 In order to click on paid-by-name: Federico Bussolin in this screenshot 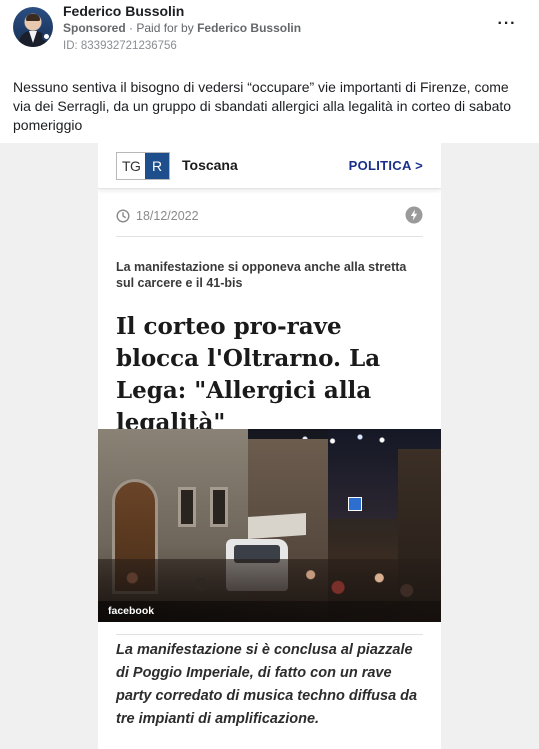, I will do `click(249, 28)`.